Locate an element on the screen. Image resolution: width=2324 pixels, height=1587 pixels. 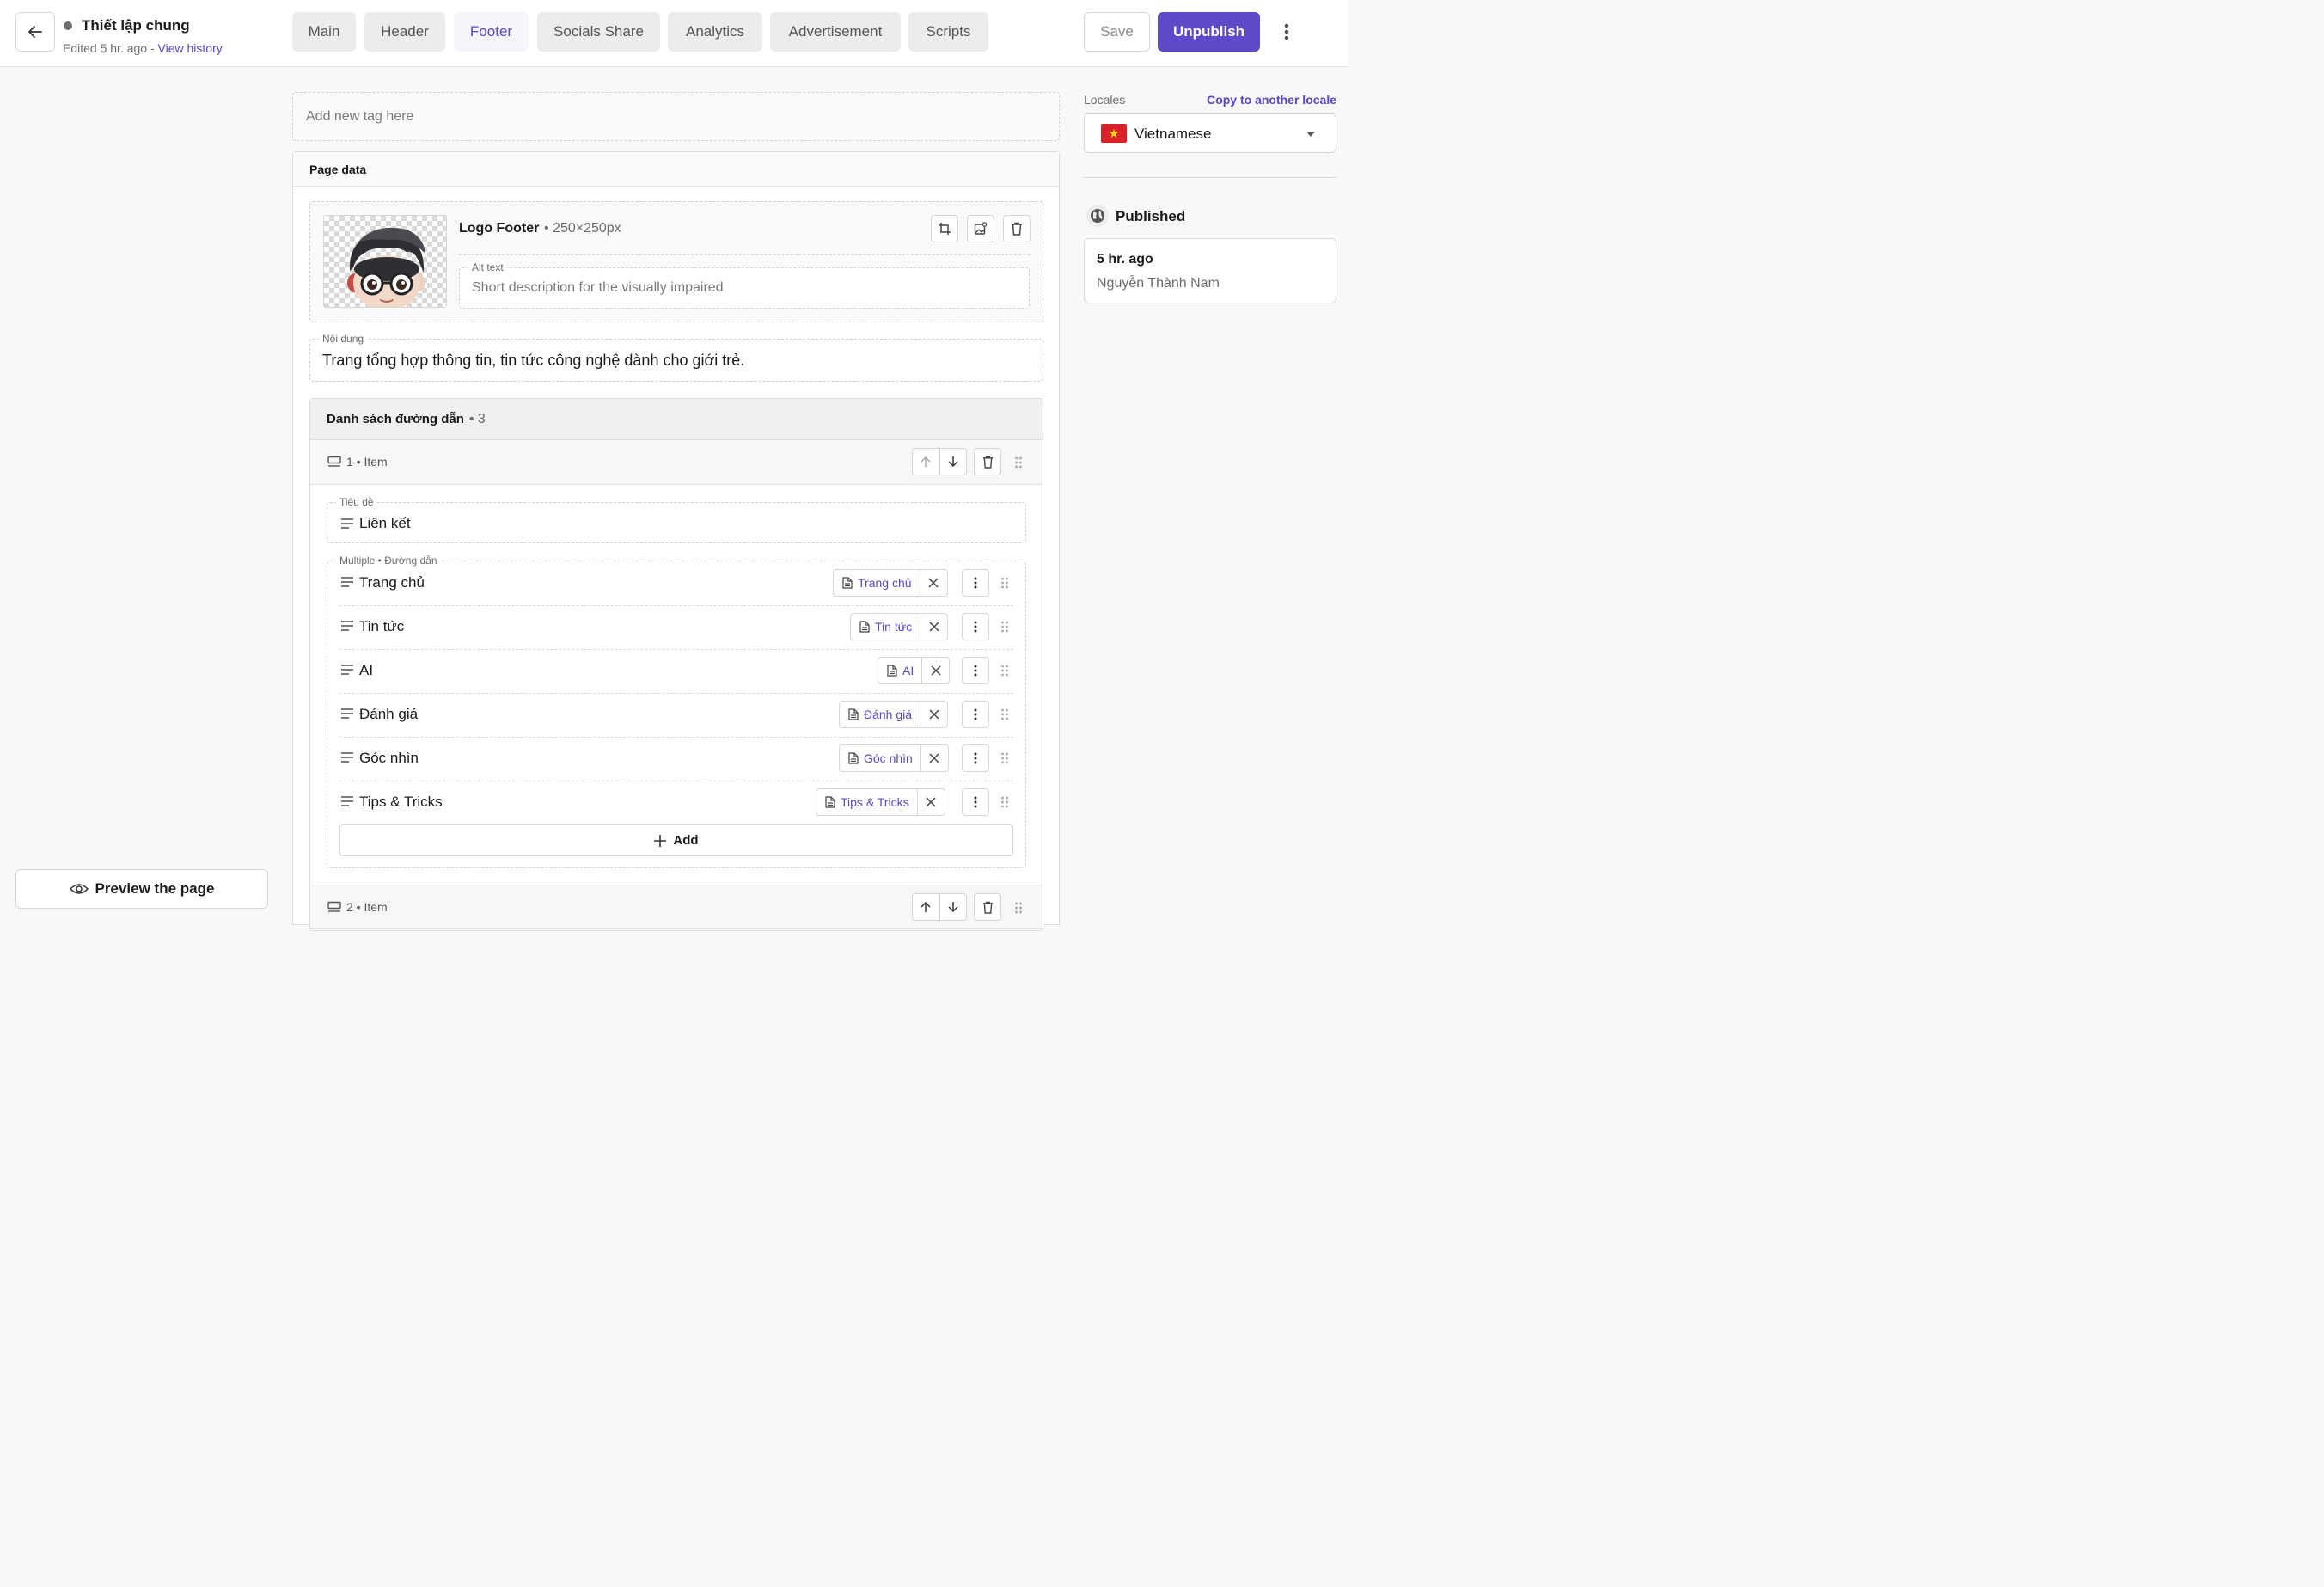
add-label: Add is located at coordinates (686, 840).